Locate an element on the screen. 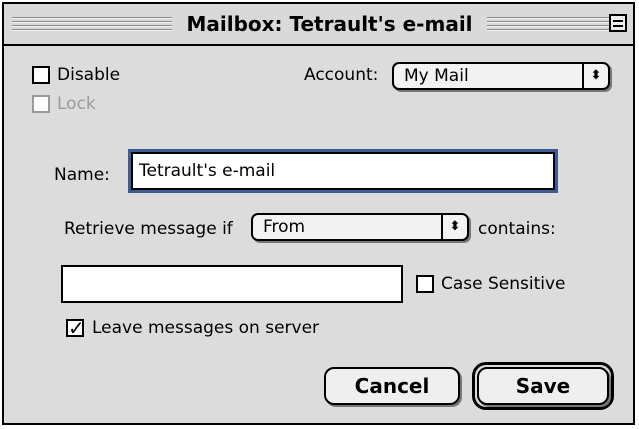 The image size is (639, 429). header-field-popup: From ⬍ is located at coordinates (360, 227).